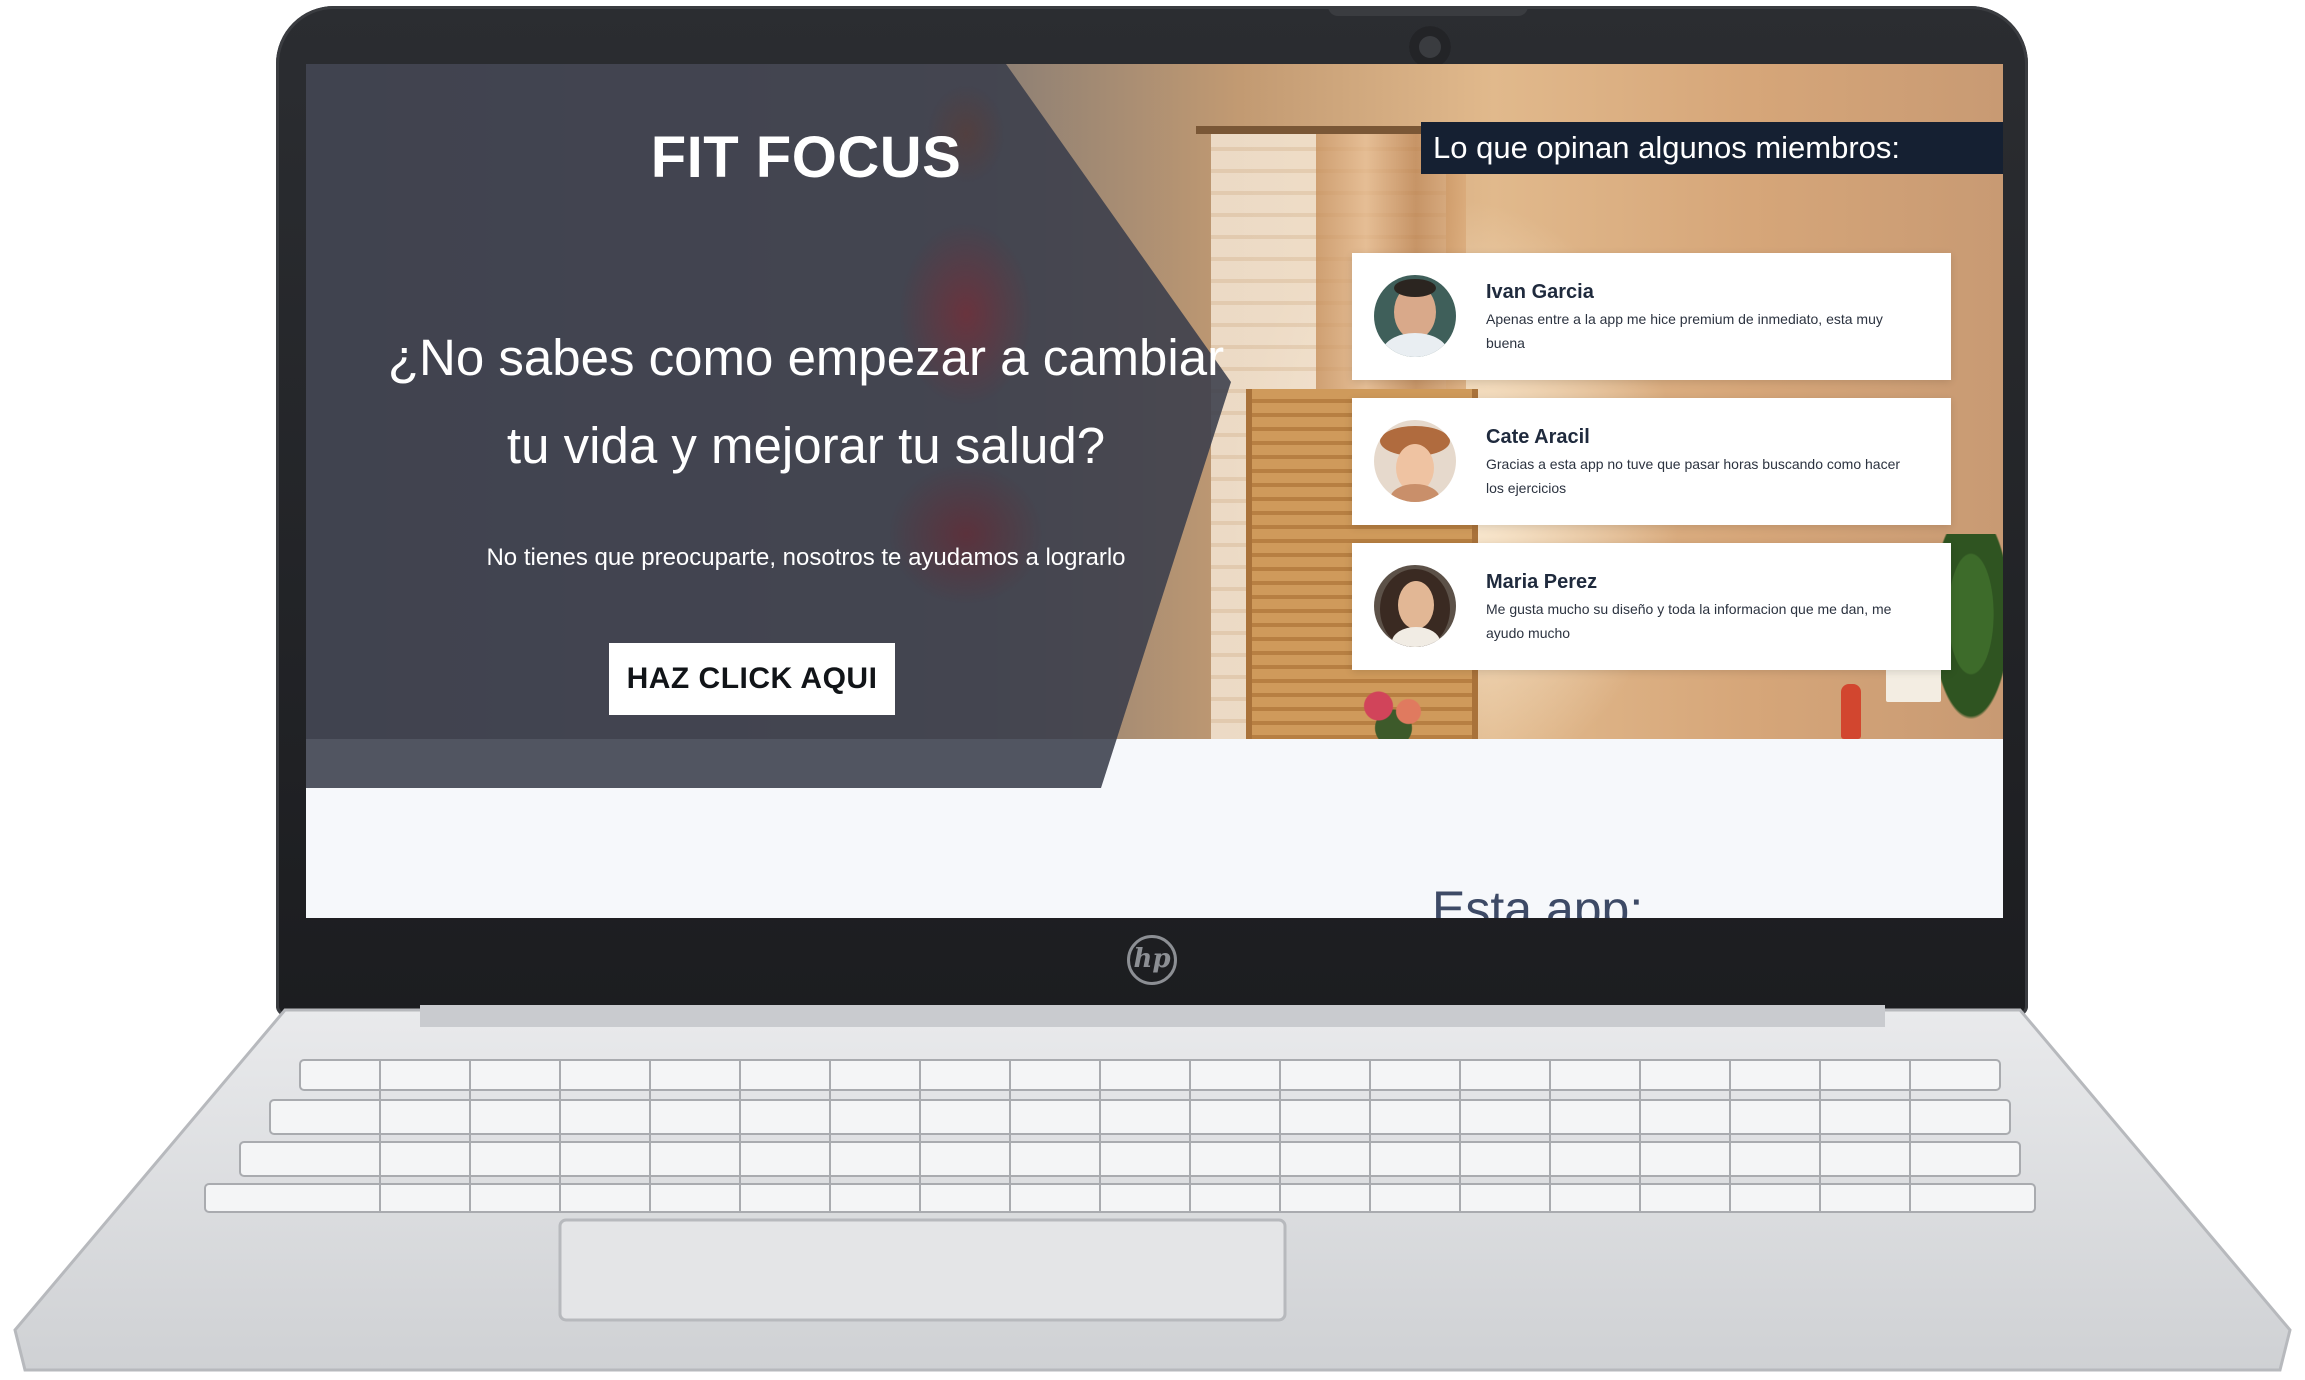 The width and height of the screenshot is (2305, 1380). Describe the element at coordinates (806, 157) in the screenshot. I see `brand-title: FIT FOCUS` at that location.